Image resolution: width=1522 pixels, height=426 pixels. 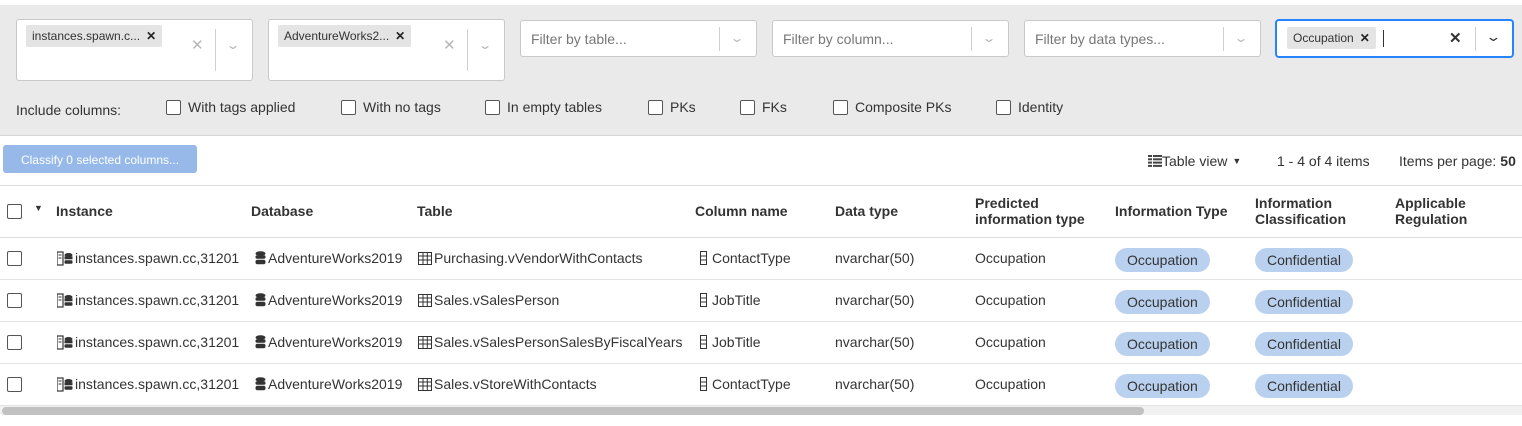 I want to click on include-fks: FKs, so click(x=763, y=107).